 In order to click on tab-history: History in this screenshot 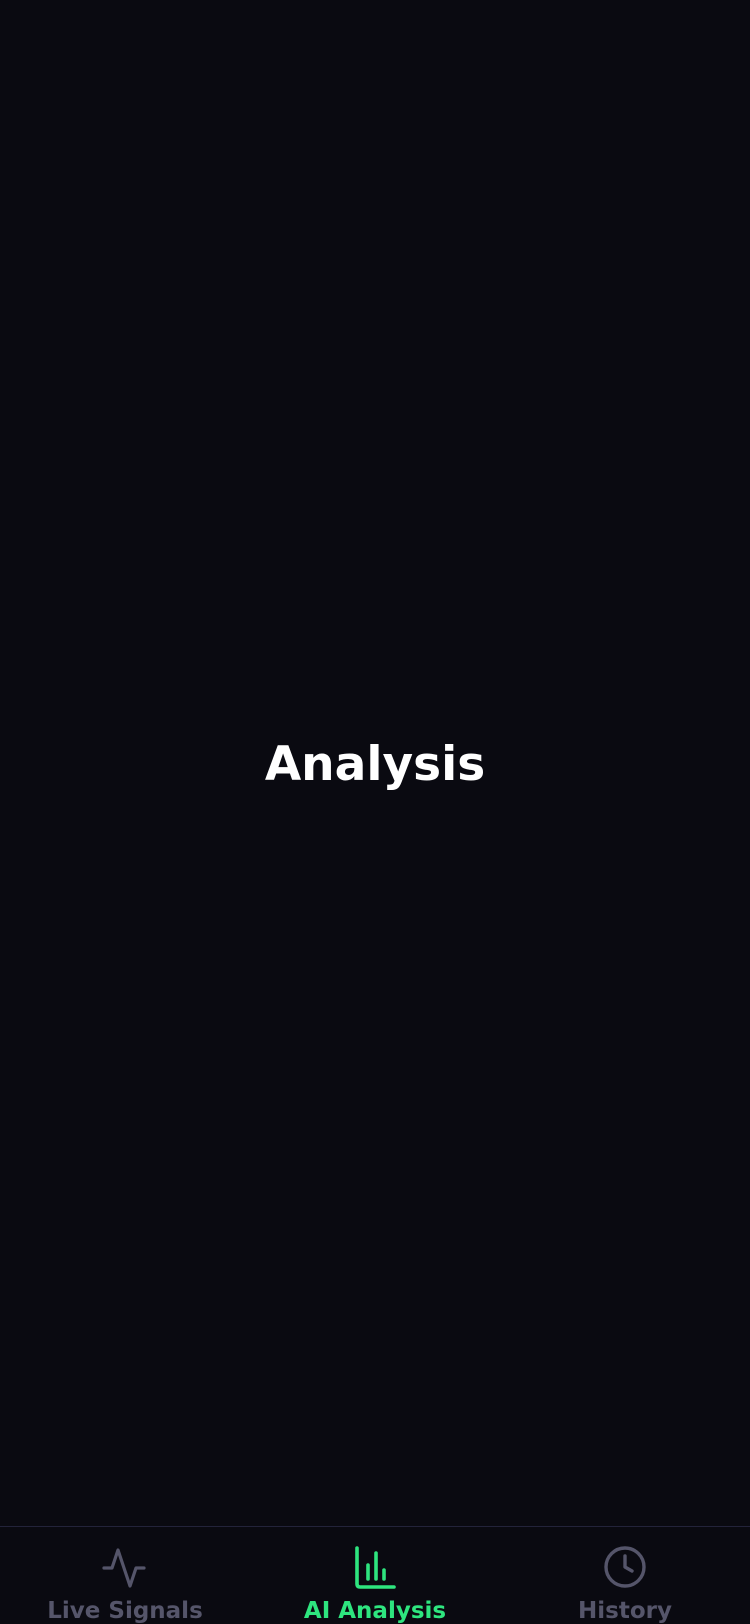, I will do `click(625, 1575)`.